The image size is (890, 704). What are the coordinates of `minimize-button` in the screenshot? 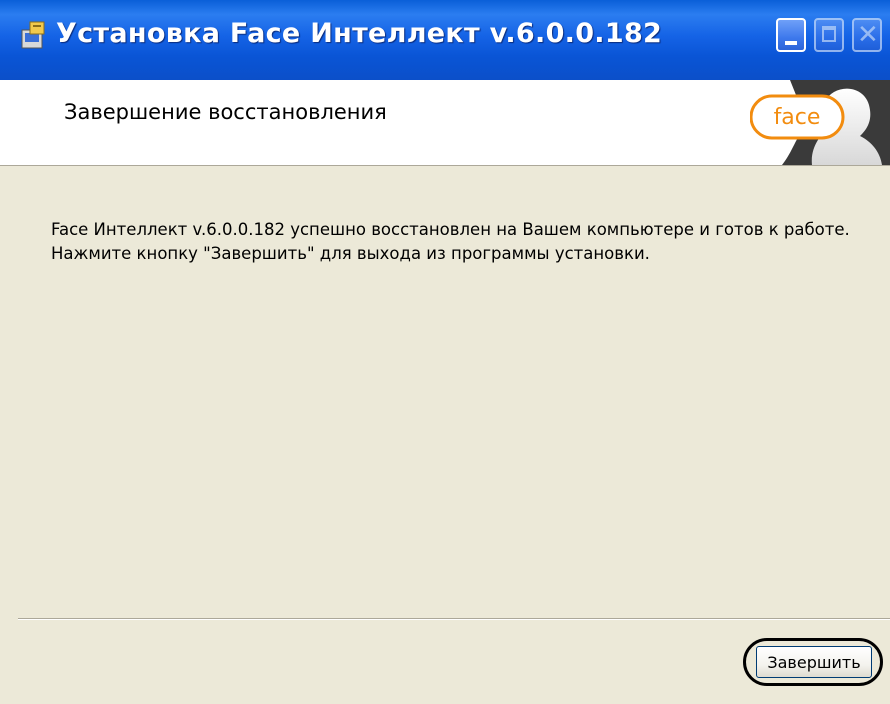 It's located at (791, 35).